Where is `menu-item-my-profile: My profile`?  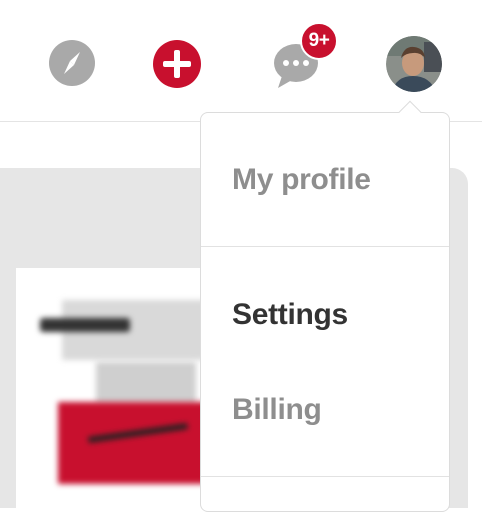
menu-item-my-profile: My profile is located at coordinates (301, 180).